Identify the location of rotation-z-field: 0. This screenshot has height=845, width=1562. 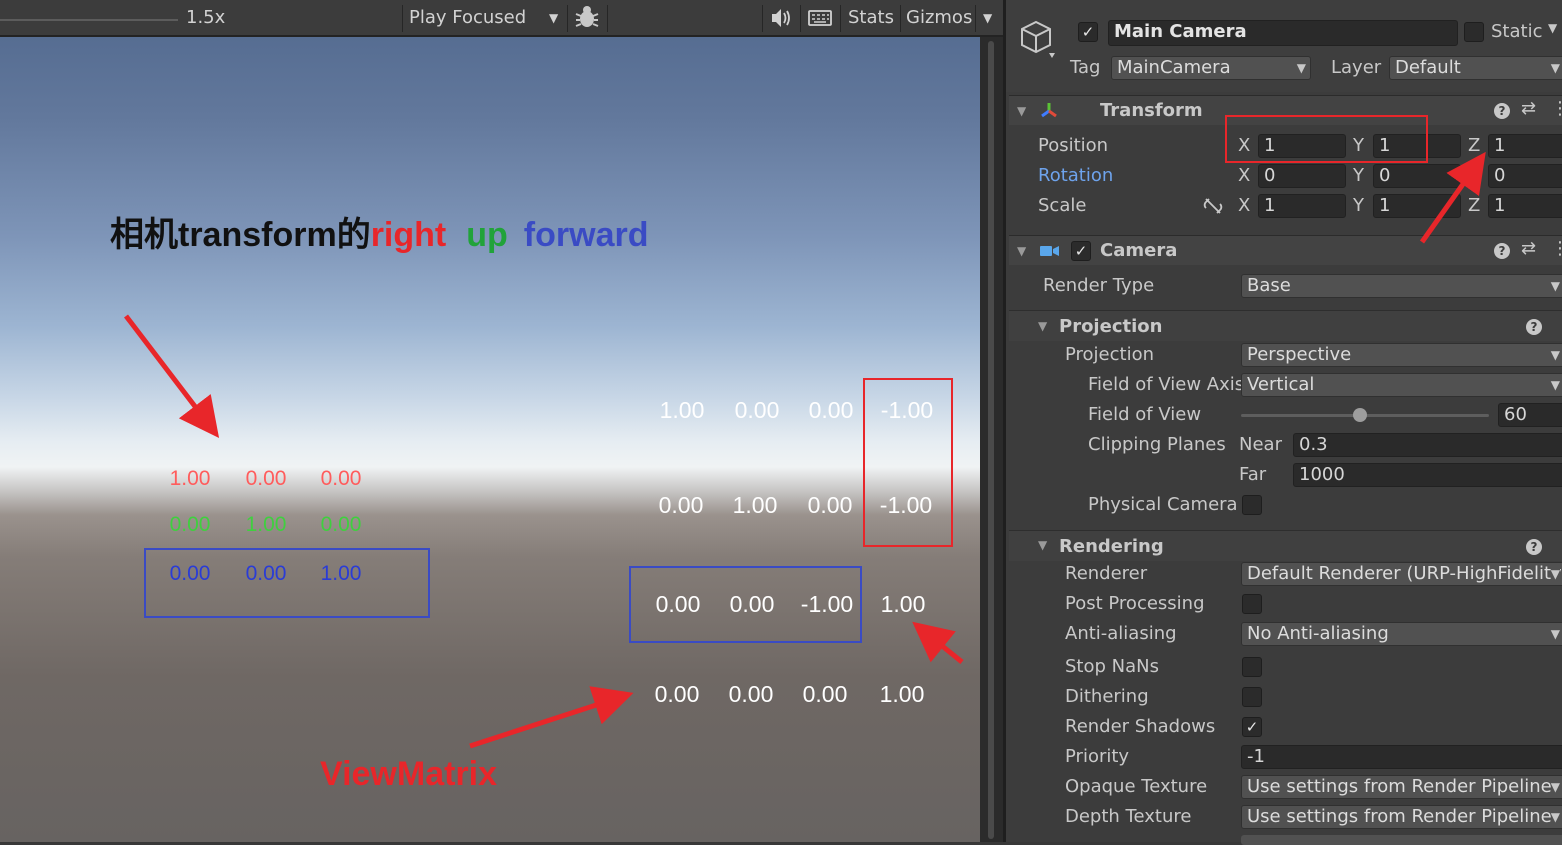
(1525, 176).